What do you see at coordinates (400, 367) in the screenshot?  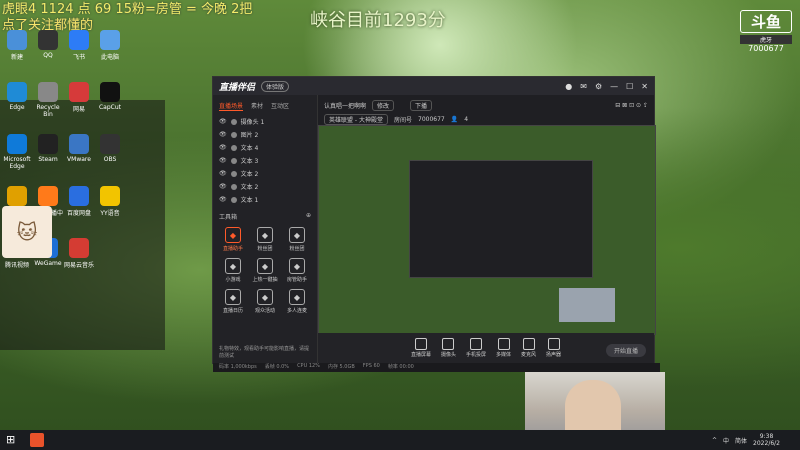 I see `status-item: 帧率 00:00` at bounding box center [400, 367].